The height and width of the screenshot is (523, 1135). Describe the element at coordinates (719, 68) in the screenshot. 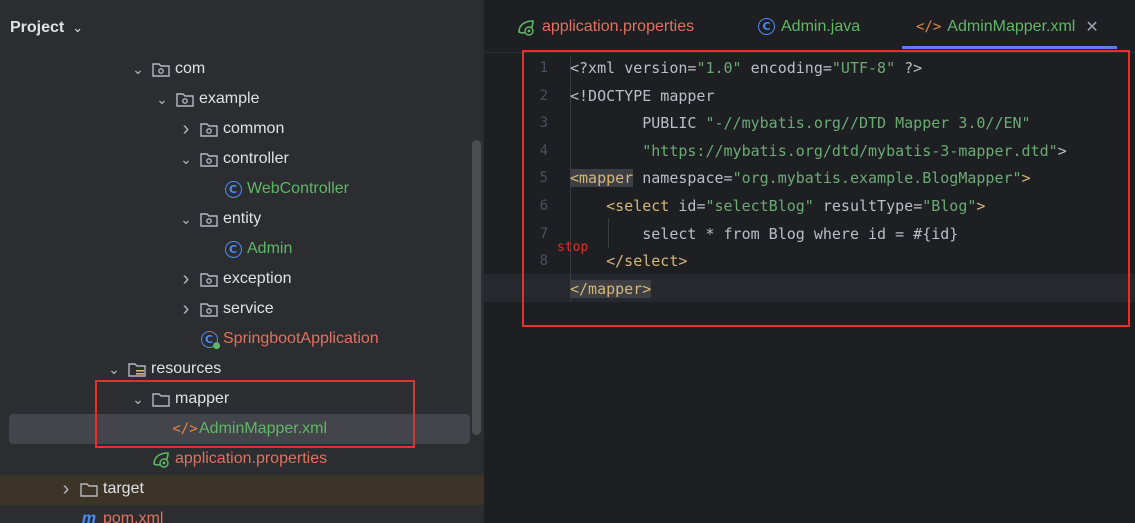

I see `code-token: "1.0"` at that location.